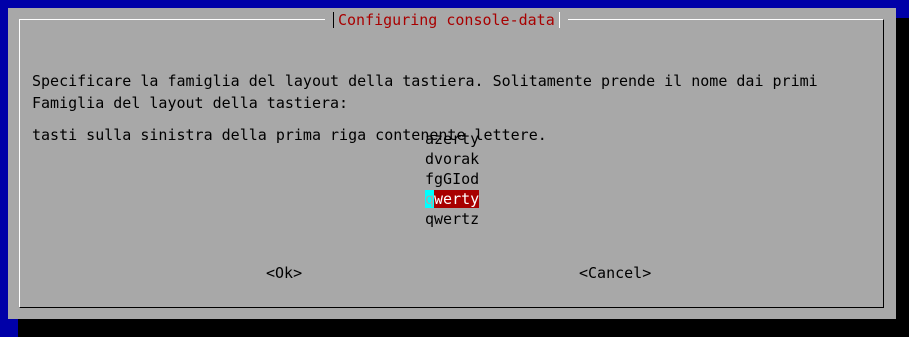 This screenshot has height=337, width=909. I want to click on list-prompt: Famiglia del layout della tastiera:, so click(190, 103).